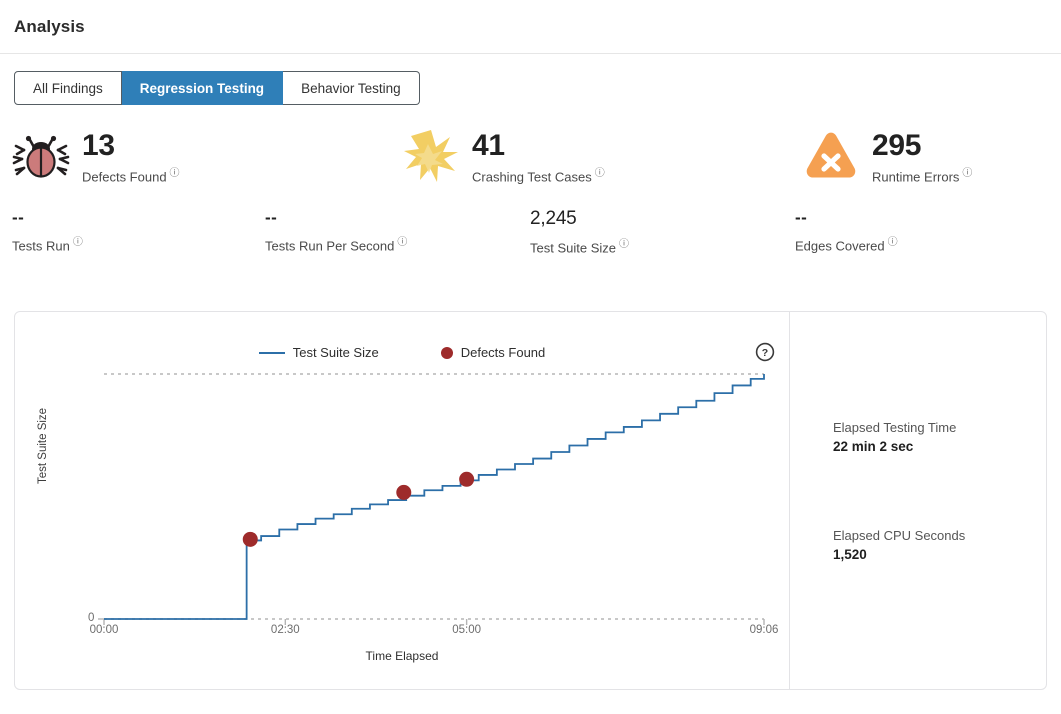 Image resolution: width=1061 pixels, height=714 pixels. I want to click on stat-label-text: Defects Found, so click(124, 176).